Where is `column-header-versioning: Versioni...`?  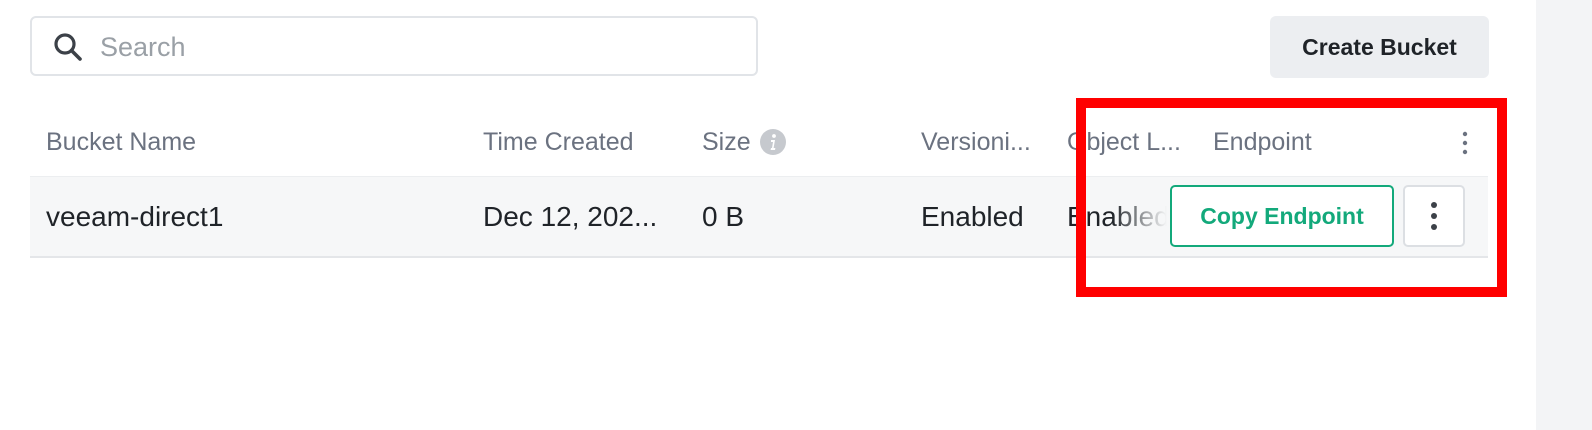
column-header-versioning: Versioni... is located at coordinates (976, 142).